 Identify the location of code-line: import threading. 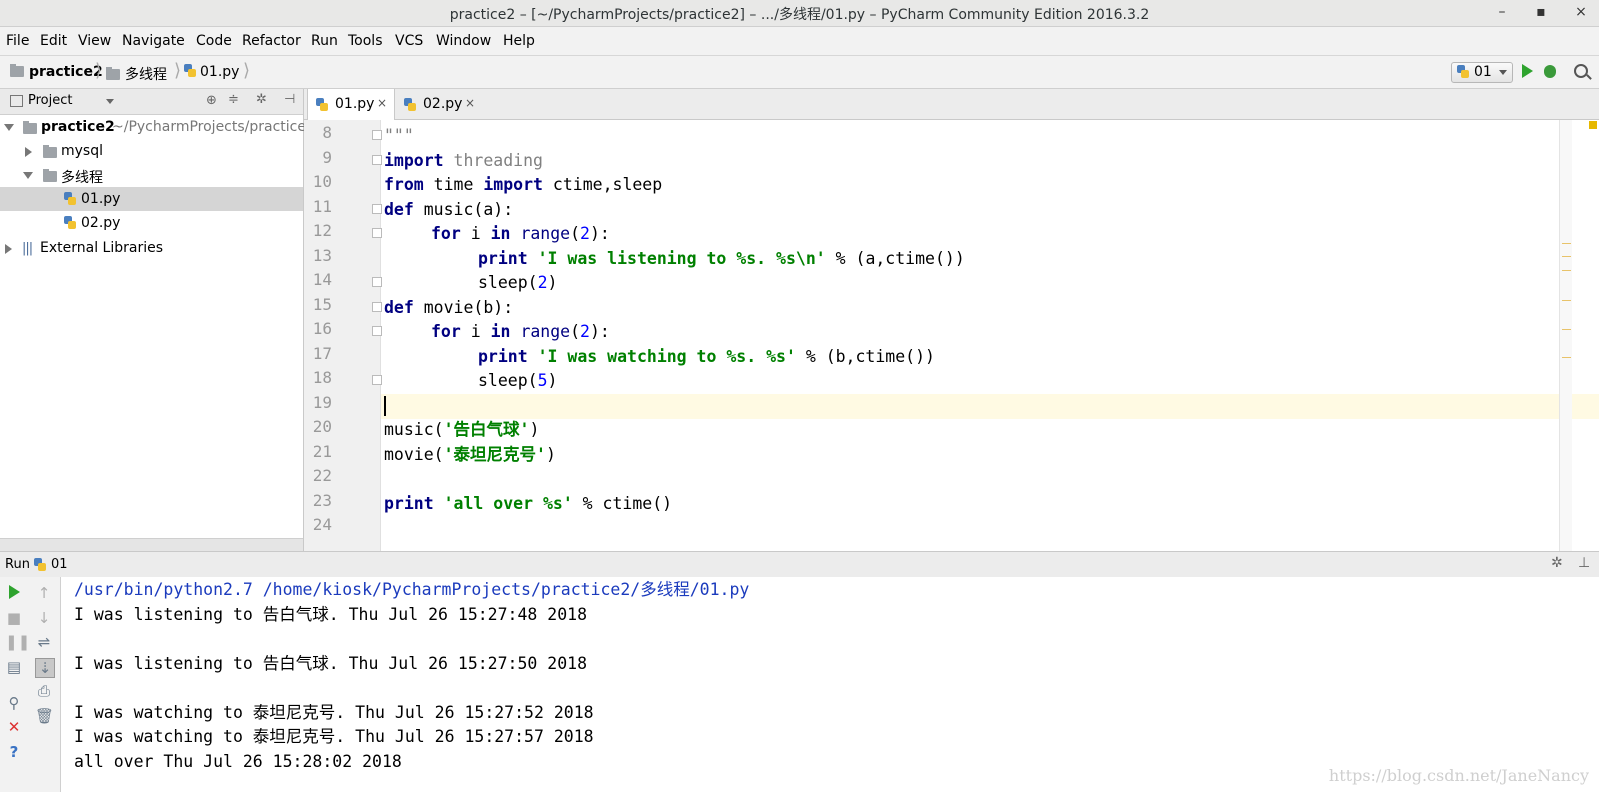
(463, 160).